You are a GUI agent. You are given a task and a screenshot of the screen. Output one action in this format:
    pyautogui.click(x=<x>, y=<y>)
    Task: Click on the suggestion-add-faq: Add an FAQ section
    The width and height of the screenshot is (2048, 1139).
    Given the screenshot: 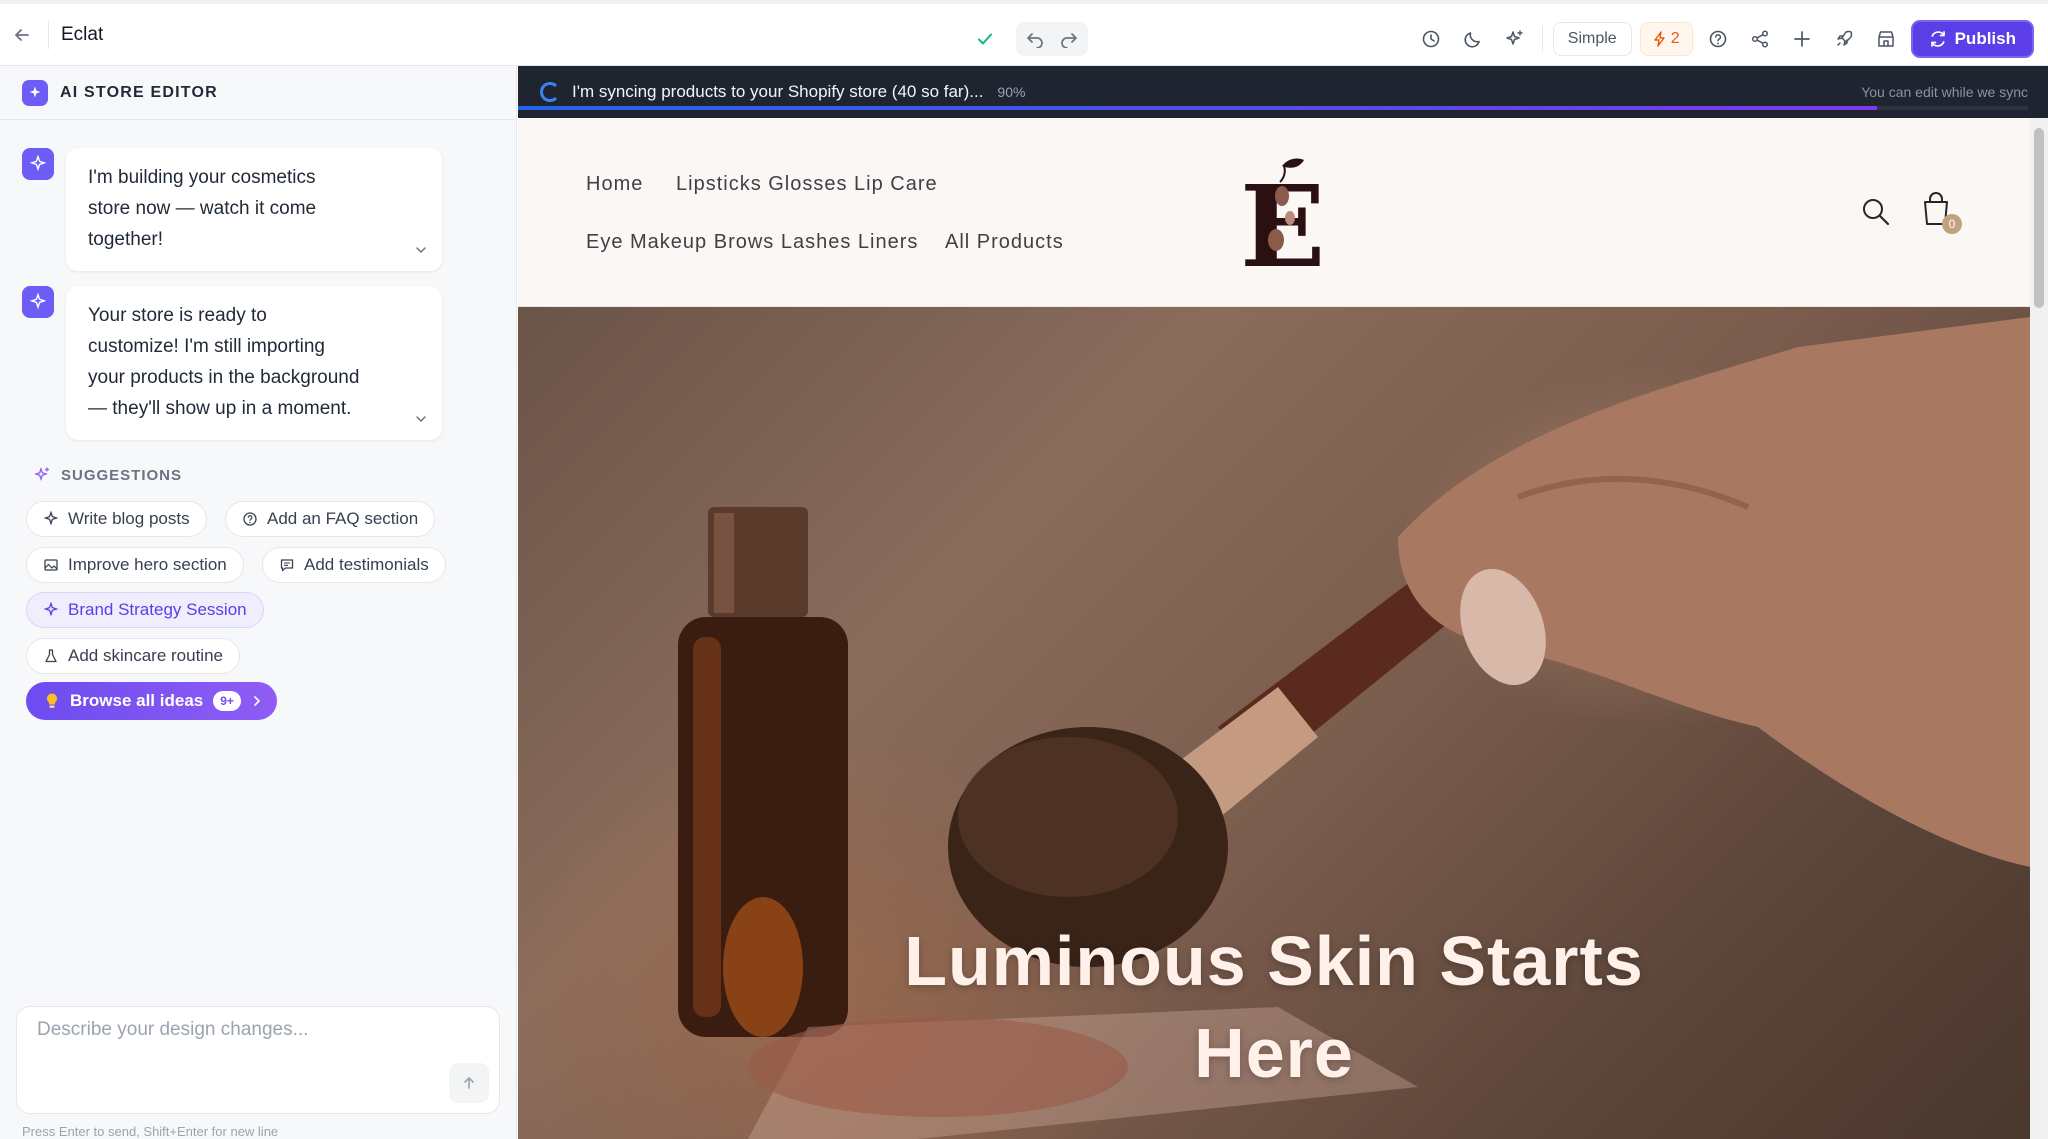 What is the action you would take?
    pyautogui.click(x=330, y=519)
    